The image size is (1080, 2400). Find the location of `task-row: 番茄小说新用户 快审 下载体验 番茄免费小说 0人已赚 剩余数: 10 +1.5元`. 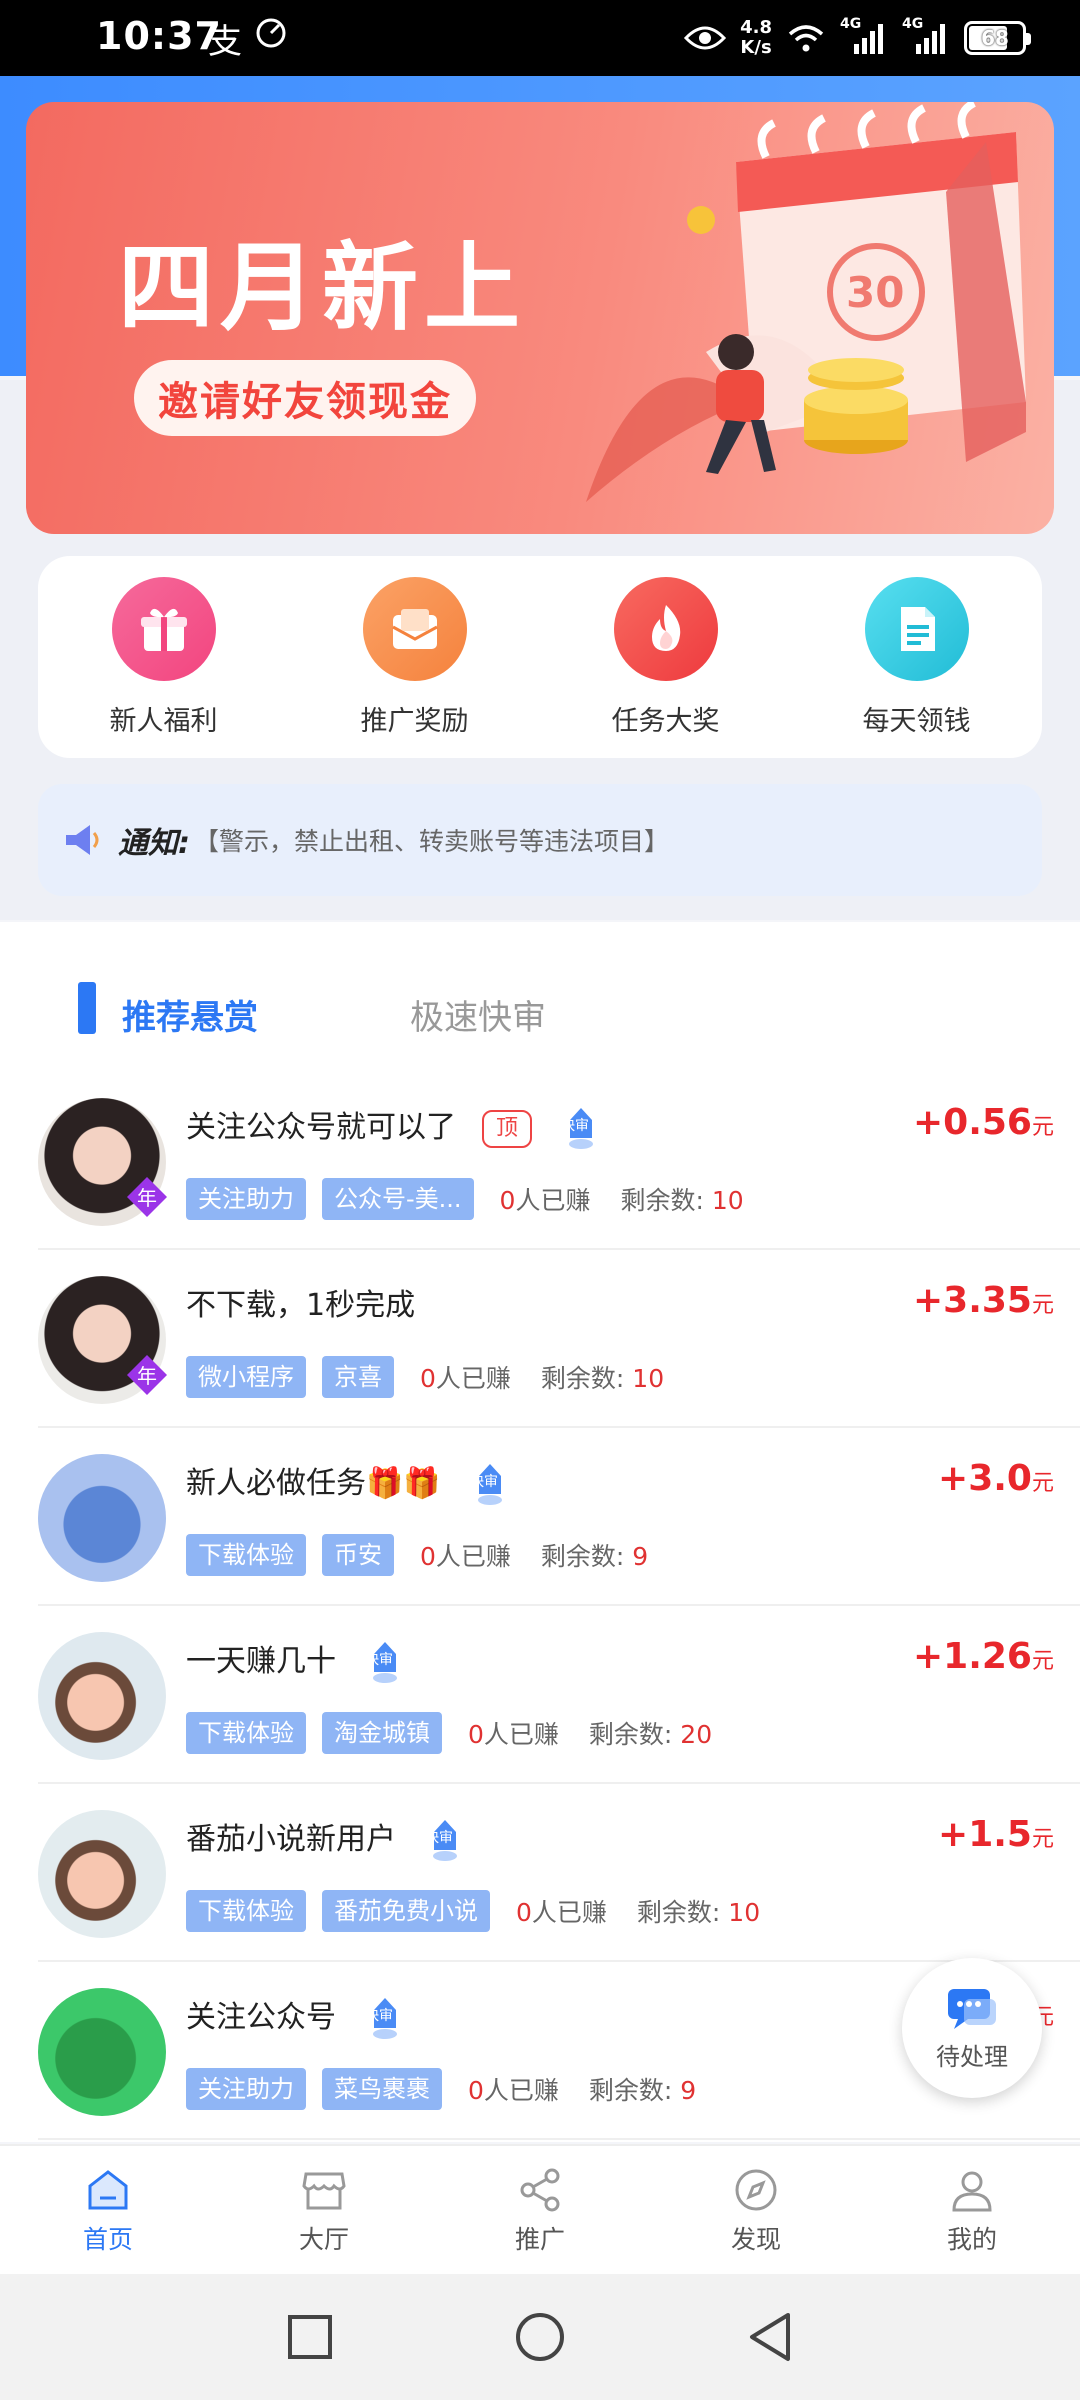

task-row: 番茄小说新用户 快审 下载体验 番茄免费小说 0人已赚 剩余数: 10 +1.5元 is located at coordinates (559, 1873).